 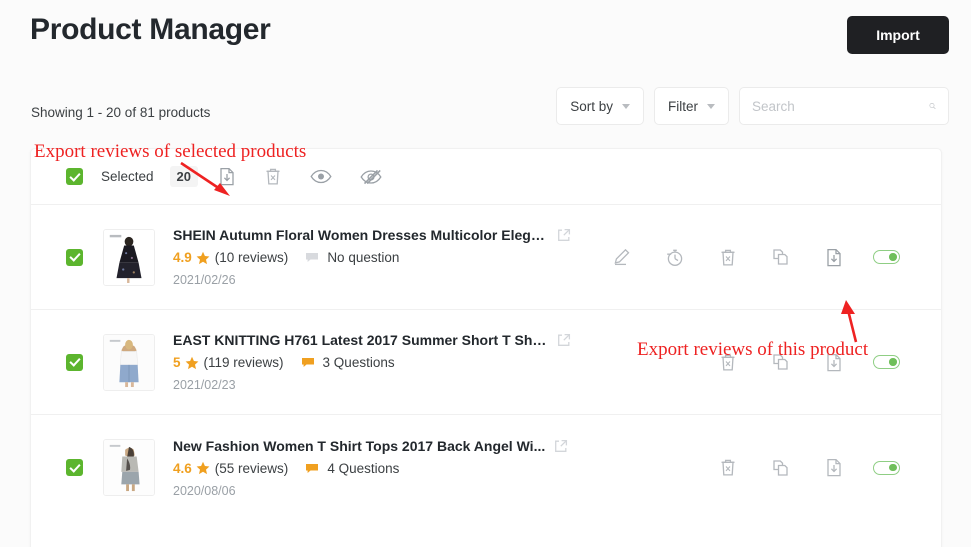 I want to click on filter-label: Filter, so click(x=683, y=106).